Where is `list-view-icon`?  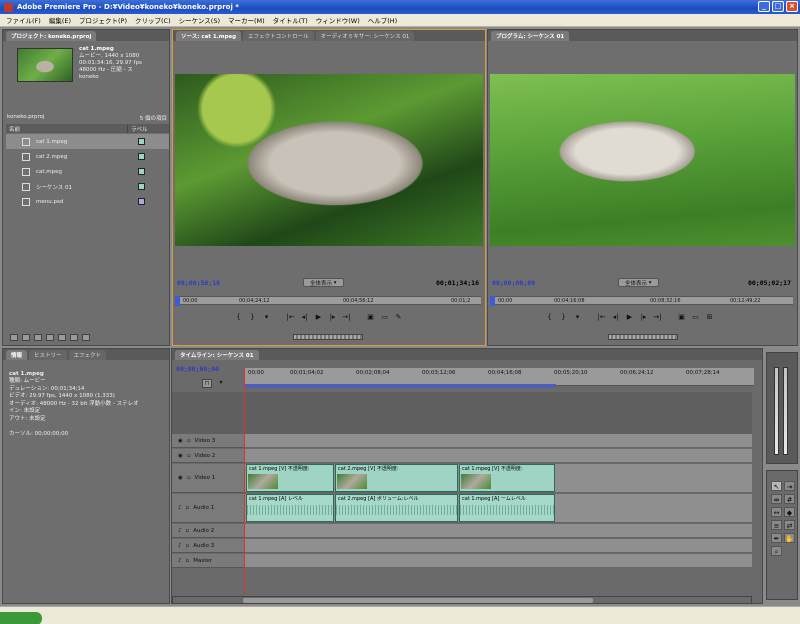
list-view-icon is located at coordinates (14, 337).